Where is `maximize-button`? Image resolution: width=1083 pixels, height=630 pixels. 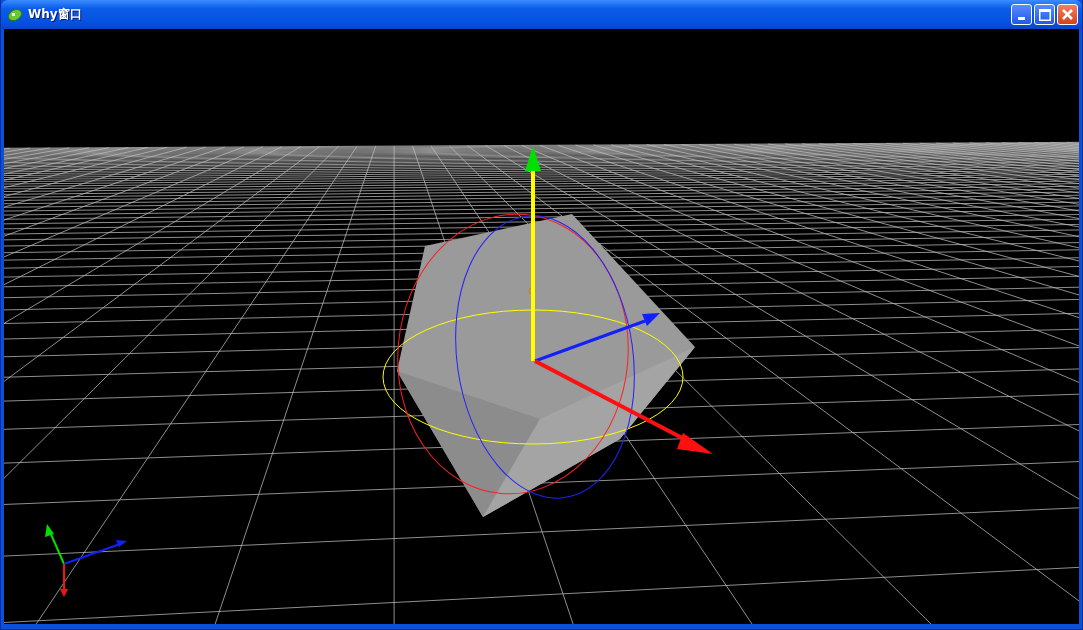
maximize-button is located at coordinates (1044, 14).